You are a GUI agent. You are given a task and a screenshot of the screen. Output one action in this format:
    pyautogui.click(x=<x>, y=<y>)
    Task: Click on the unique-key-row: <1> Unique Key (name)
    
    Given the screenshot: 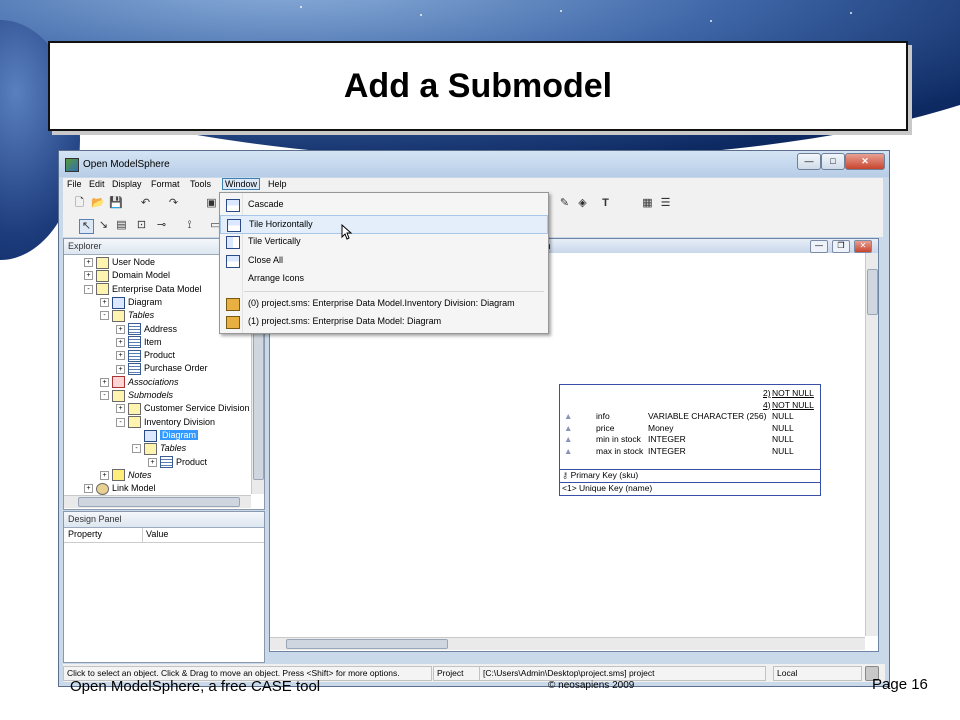 What is the action you would take?
    pyautogui.click(x=607, y=488)
    